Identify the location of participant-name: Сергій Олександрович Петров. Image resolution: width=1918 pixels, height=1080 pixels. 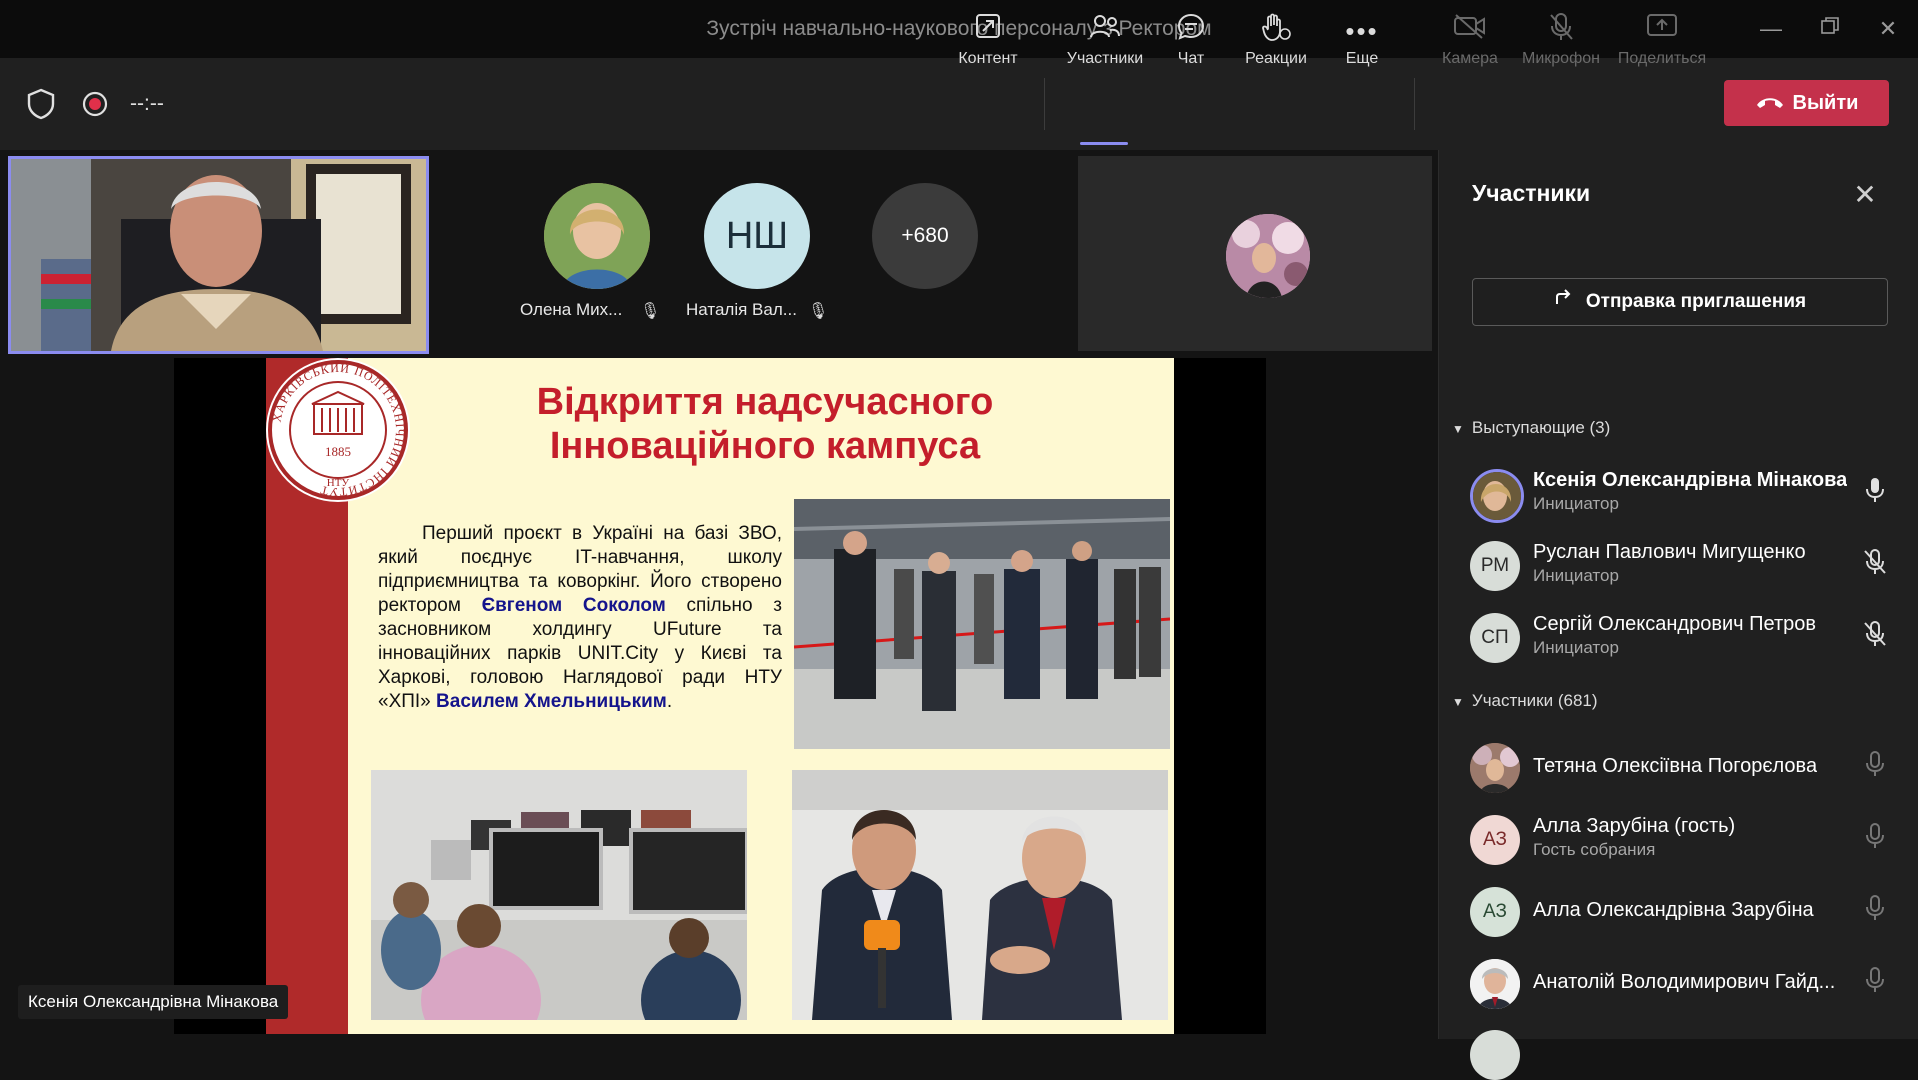
(1674, 624).